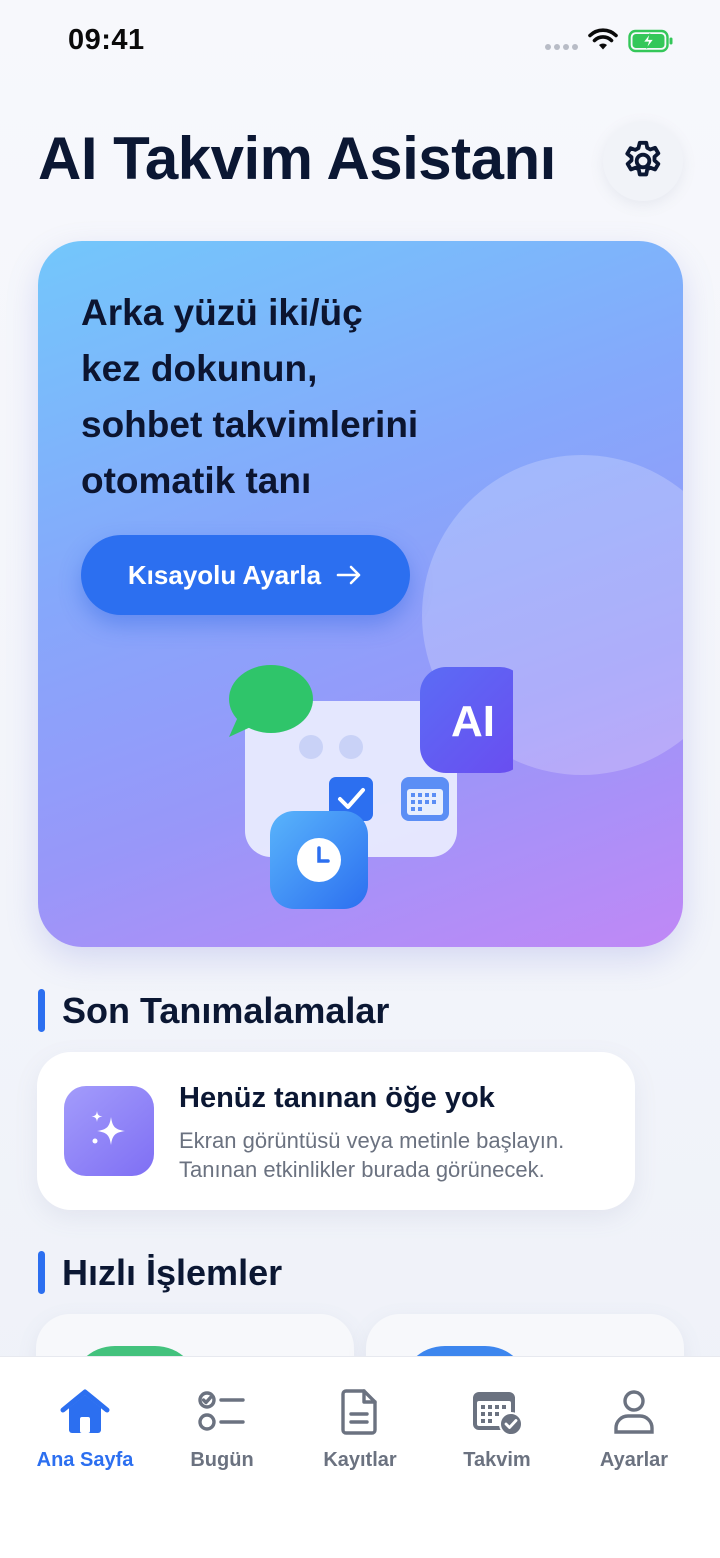 The image size is (720, 1558). What do you see at coordinates (109, 1131) in the screenshot?
I see `sparkle-icon` at bounding box center [109, 1131].